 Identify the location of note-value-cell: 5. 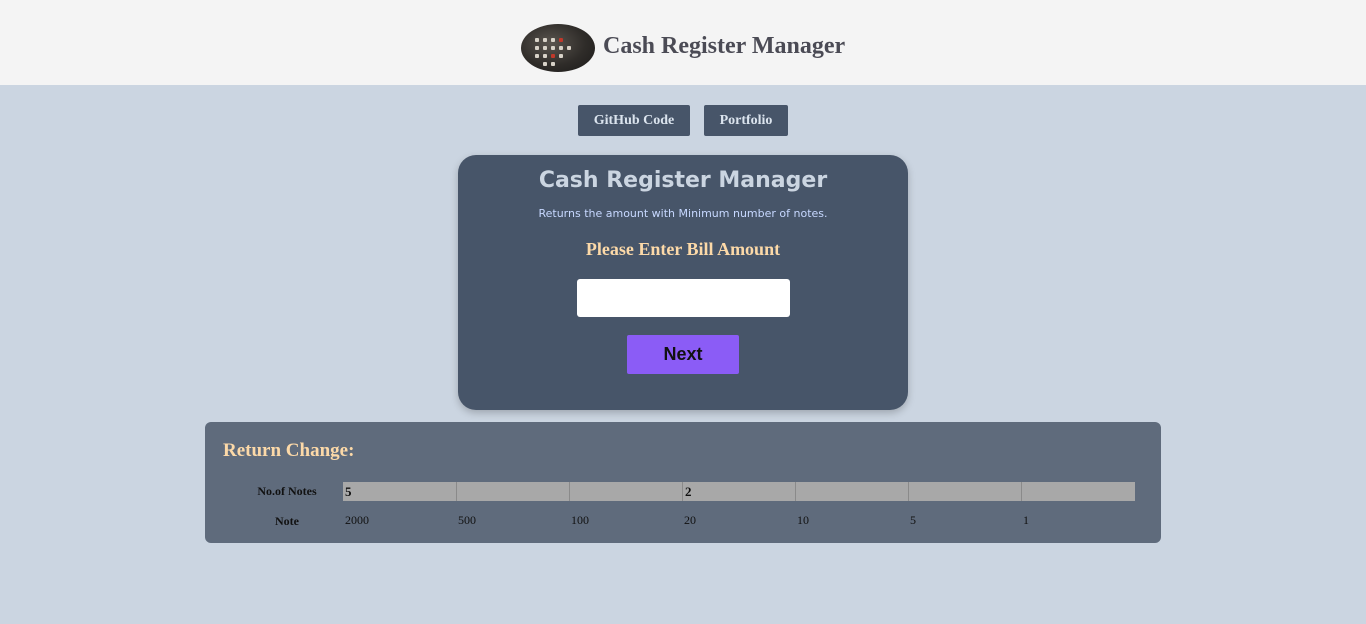
(913, 520).